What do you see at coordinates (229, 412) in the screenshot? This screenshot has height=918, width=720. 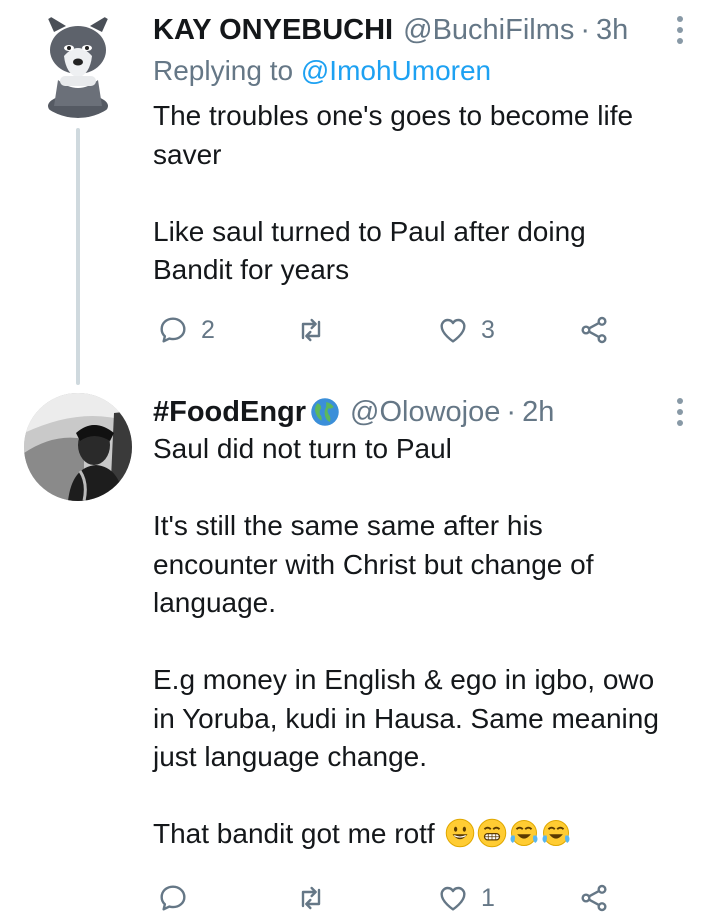 I see `display-name: #FoodEngr` at bounding box center [229, 412].